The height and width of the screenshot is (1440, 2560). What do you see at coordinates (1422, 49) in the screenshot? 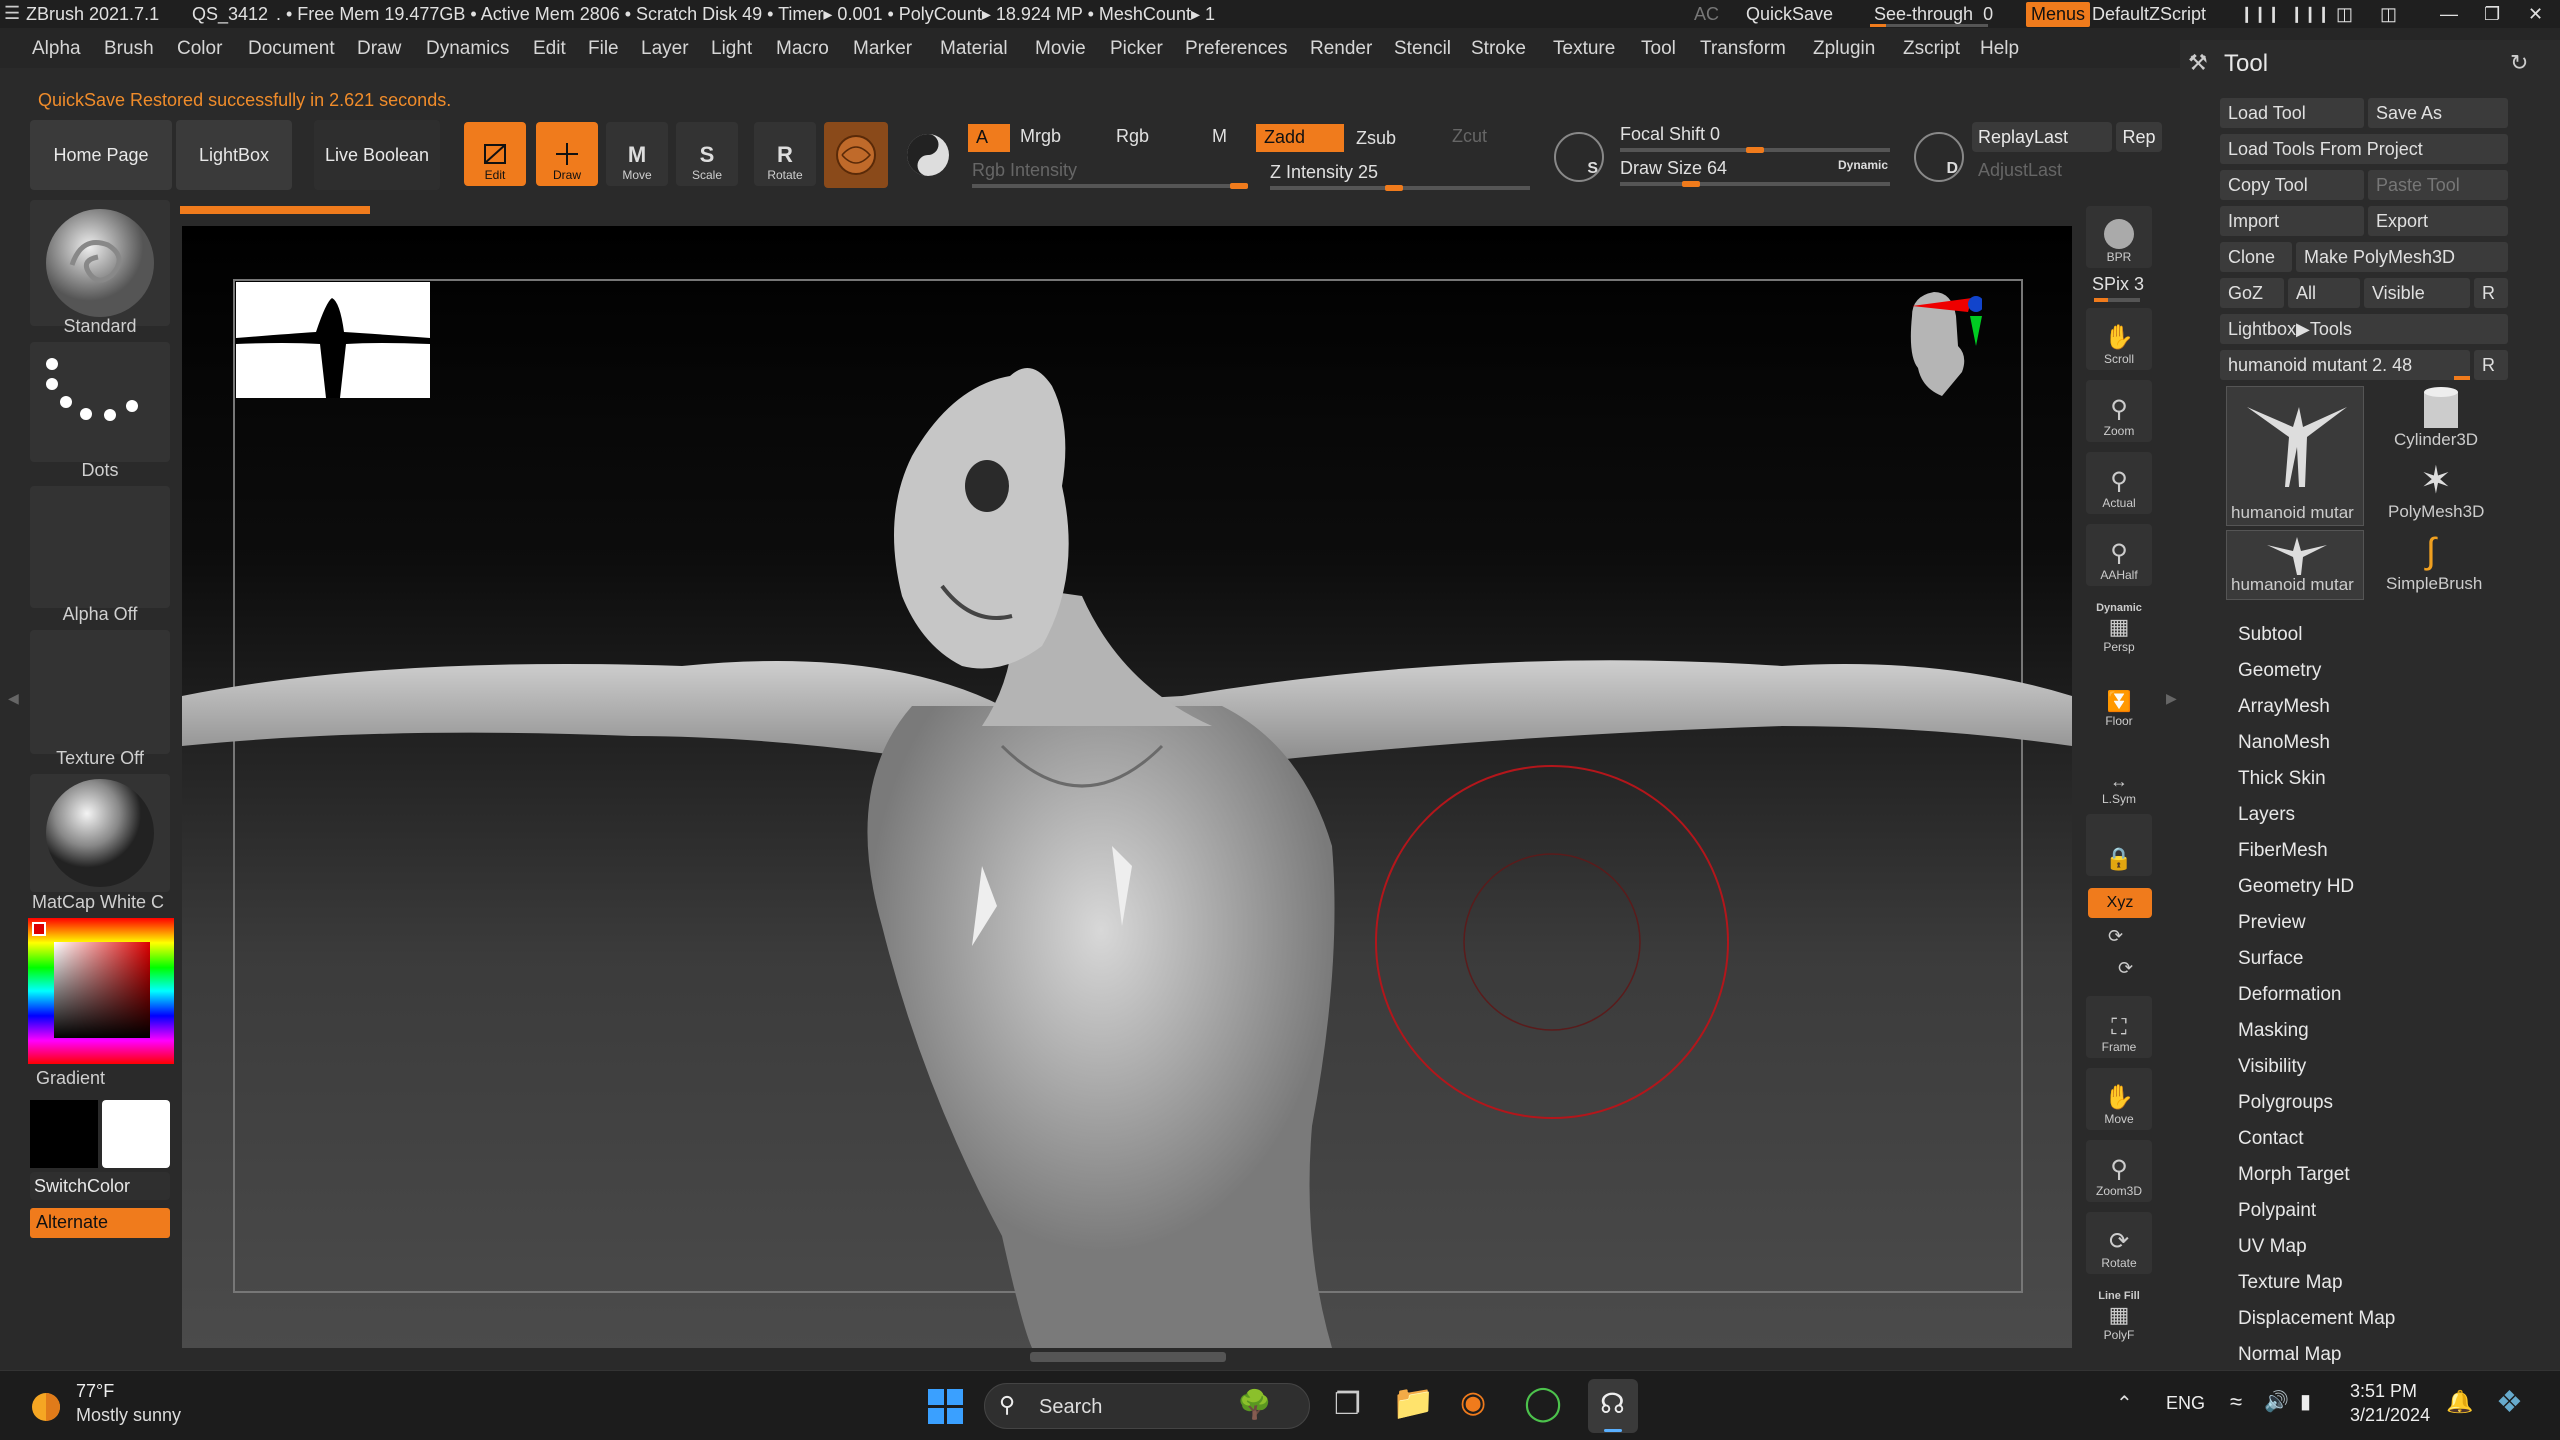
I see `menu-stencil: Stencil` at bounding box center [1422, 49].